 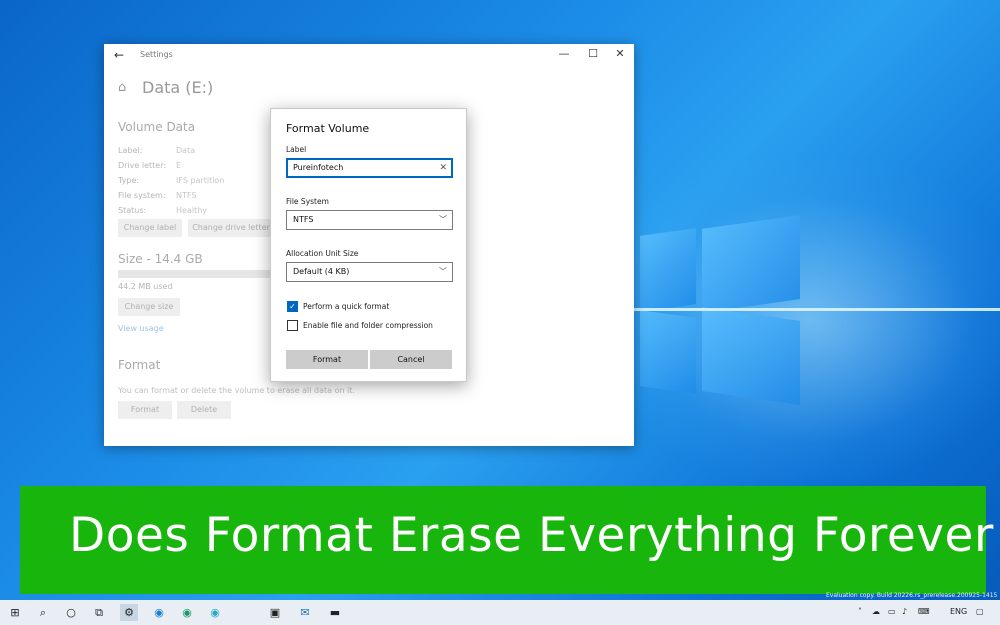 What do you see at coordinates (204, 410) in the screenshot?
I see `delete-volume-button: Delete` at bounding box center [204, 410].